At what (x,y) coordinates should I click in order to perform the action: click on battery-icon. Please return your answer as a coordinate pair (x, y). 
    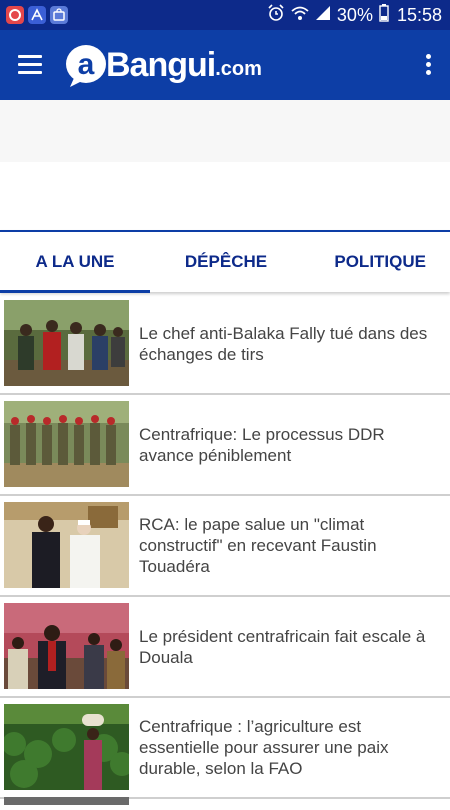
    Looking at the image, I should click on (384, 15).